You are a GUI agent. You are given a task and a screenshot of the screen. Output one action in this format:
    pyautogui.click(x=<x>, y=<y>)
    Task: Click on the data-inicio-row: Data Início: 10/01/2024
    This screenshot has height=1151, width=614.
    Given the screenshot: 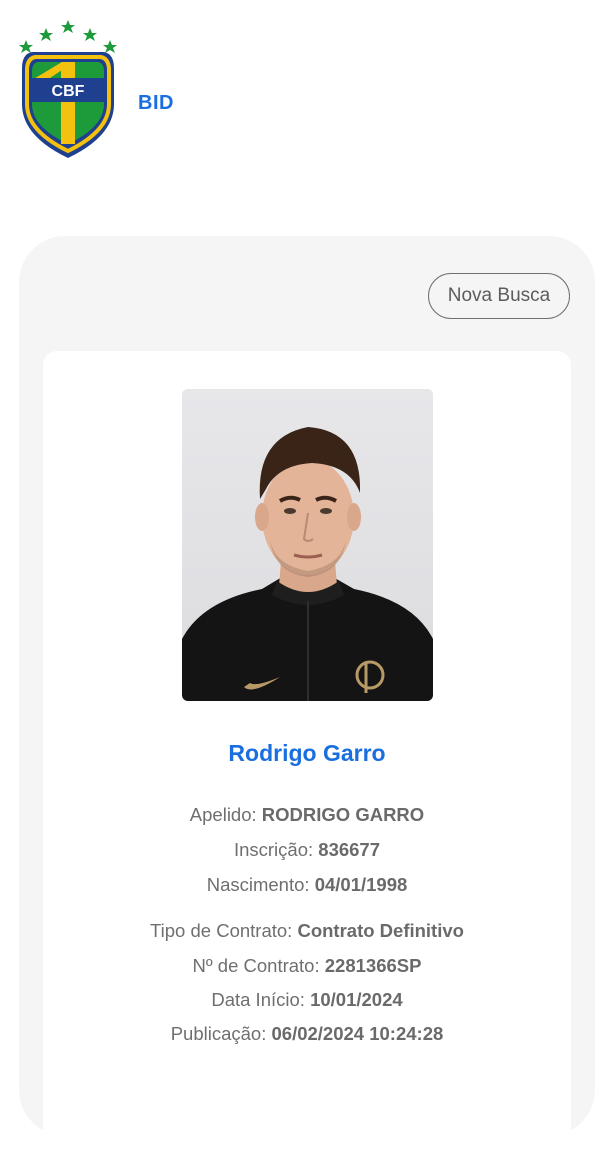 What is the action you would take?
    pyautogui.click(x=307, y=1000)
    